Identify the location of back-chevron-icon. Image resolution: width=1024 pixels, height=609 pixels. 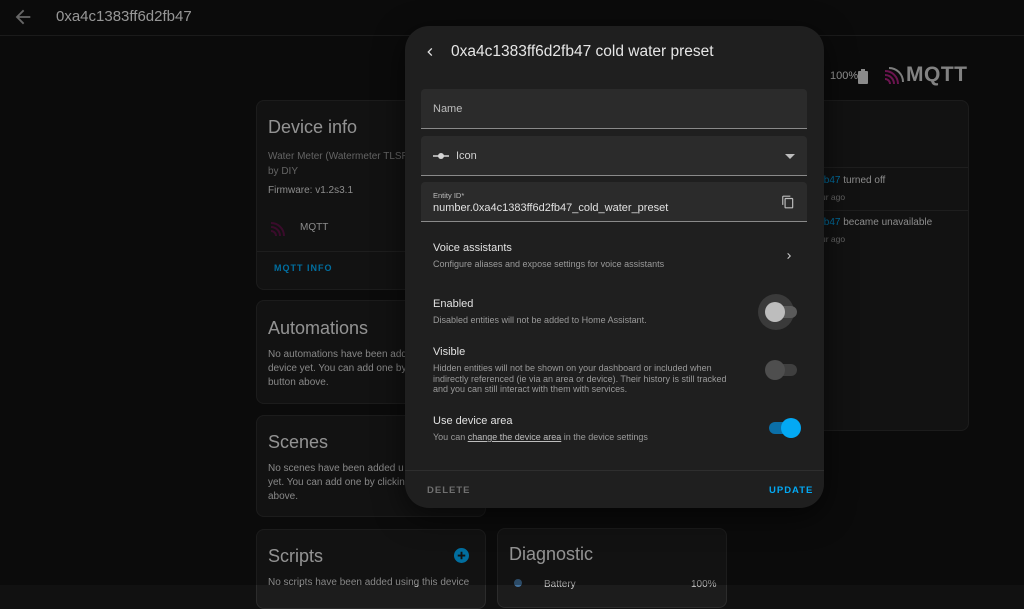
(430, 52).